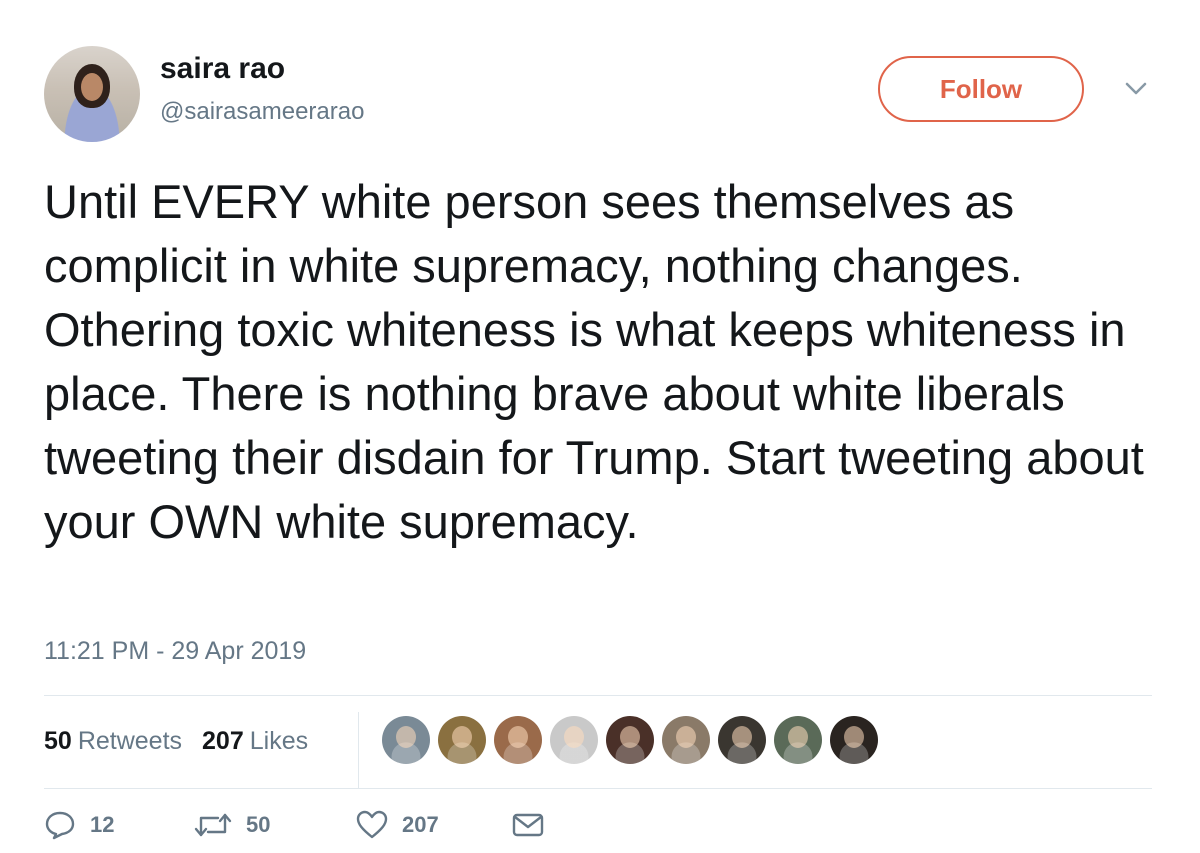  What do you see at coordinates (60, 825) in the screenshot?
I see `reply-icon` at bounding box center [60, 825].